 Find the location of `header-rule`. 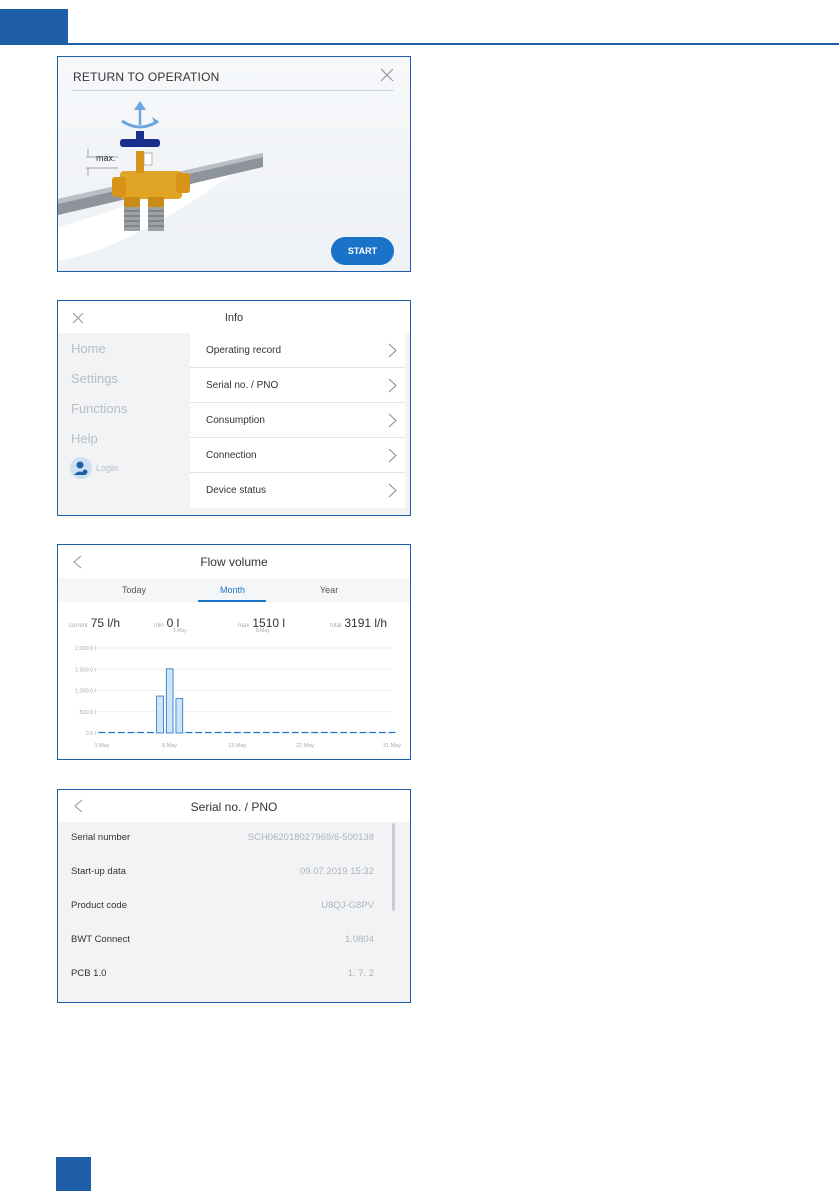

header-rule is located at coordinates (419, 44).